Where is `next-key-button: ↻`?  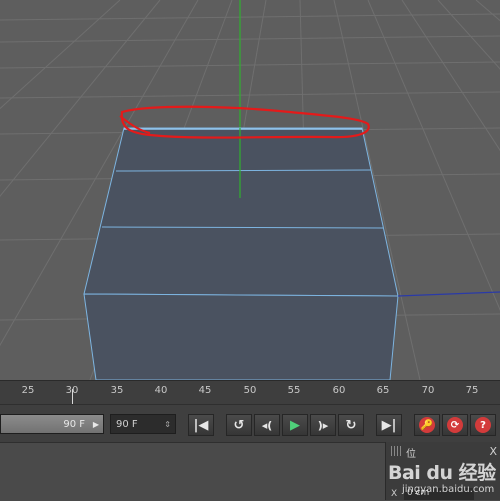 next-key-button: ↻ is located at coordinates (351, 425).